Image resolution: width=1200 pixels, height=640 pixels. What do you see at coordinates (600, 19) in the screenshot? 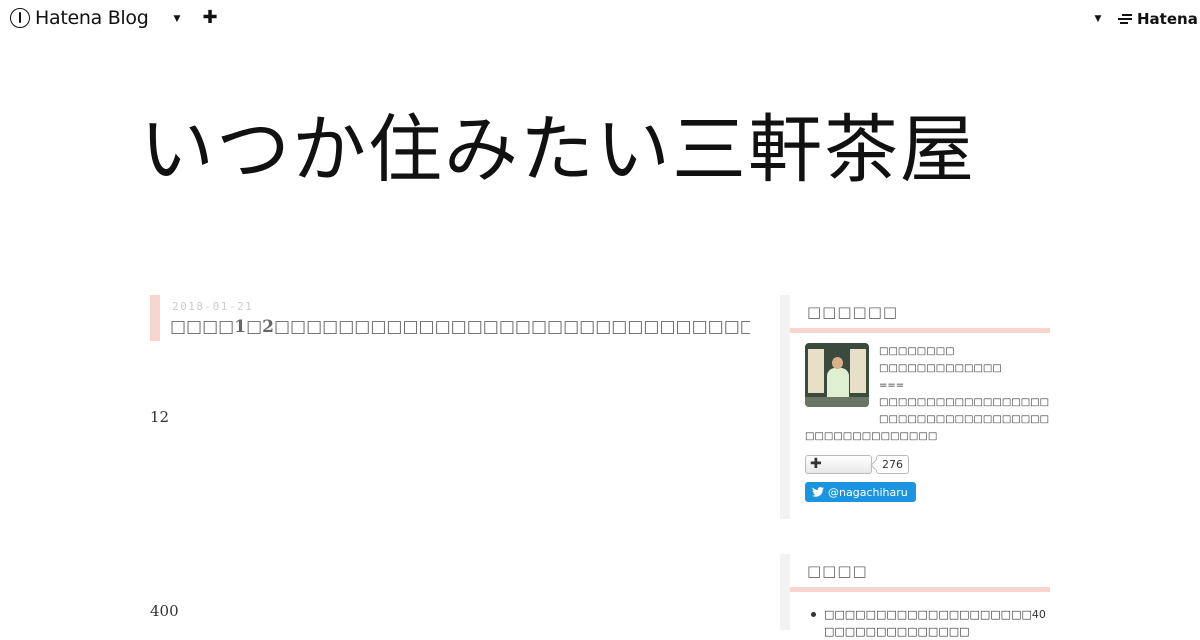
I see `global-header: Hatena Blog ▼ ✚ ▼ Hatena` at bounding box center [600, 19].